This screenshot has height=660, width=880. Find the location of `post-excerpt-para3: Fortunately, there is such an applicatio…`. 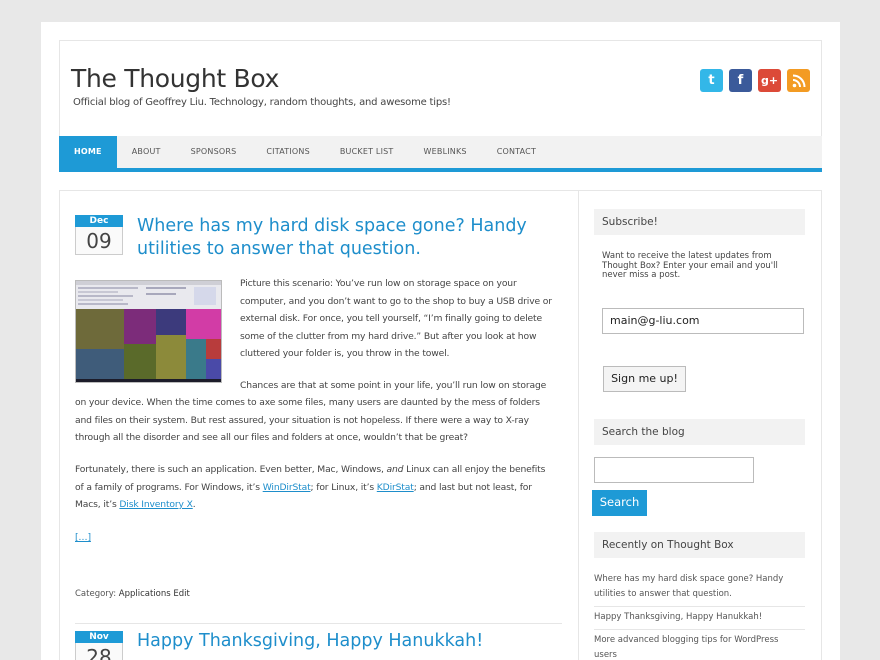

post-excerpt-para3: Fortunately, there is such an applicatio… is located at coordinates (322, 487).